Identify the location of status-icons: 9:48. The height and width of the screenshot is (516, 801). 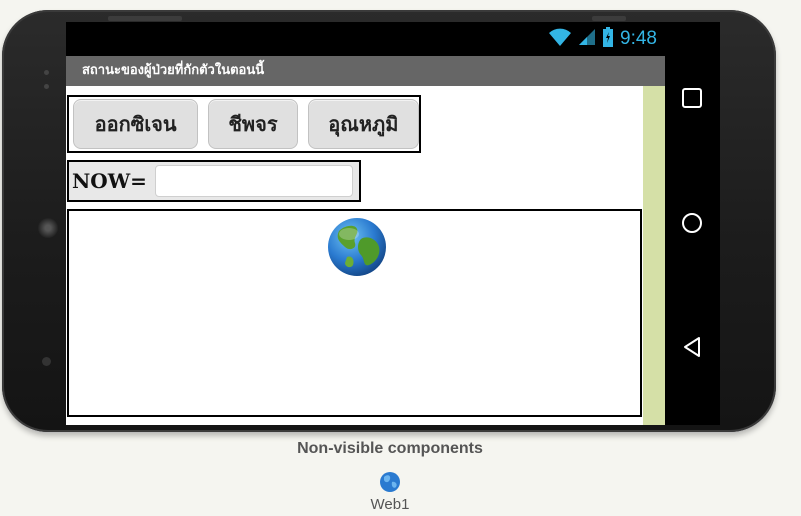
(602, 39).